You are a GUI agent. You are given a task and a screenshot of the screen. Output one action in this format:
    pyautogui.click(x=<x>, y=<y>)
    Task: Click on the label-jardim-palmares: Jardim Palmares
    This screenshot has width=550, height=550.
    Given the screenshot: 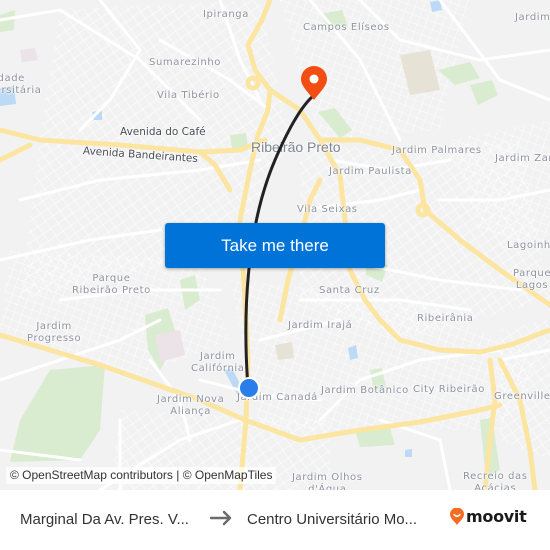 What is the action you would take?
    pyautogui.click(x=437, y=150)
    